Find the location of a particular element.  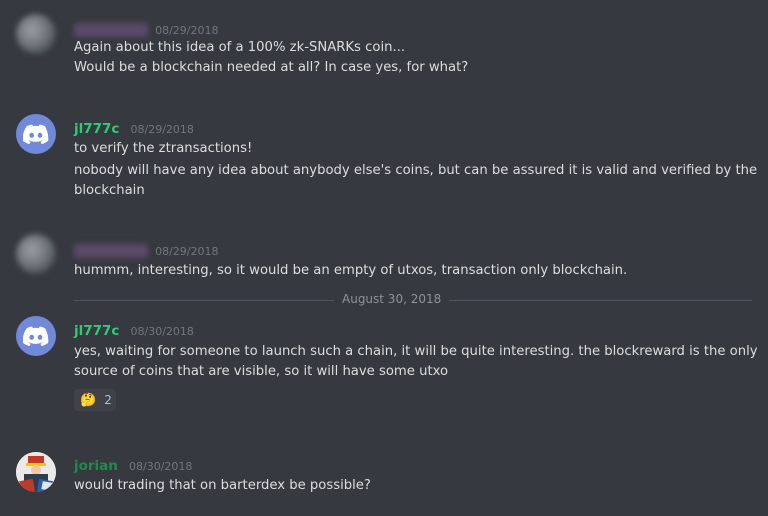

message-header: jorian 08/30/2018 is located at coordinates (133, 464).